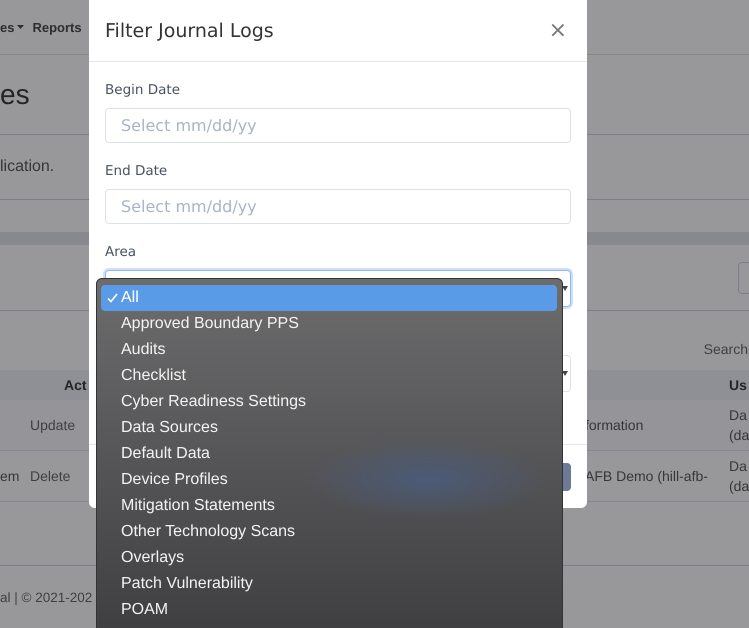 The image size is (749, 628). What do you see at coordinates (189, 31) in the screenshot?
I see `modal-title: Filter Journal Logs` at bounding box center [189, 31].